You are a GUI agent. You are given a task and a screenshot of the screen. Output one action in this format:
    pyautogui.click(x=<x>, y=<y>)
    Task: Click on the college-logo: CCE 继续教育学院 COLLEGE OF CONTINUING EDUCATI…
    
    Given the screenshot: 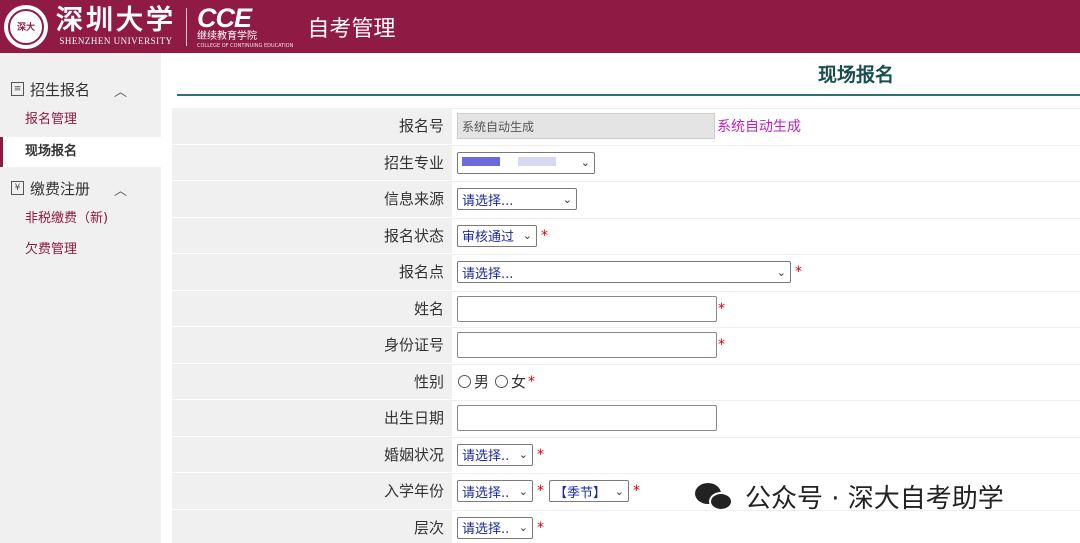 What is the action you would take?
    pyautogui.click(x=245, y=25)
    